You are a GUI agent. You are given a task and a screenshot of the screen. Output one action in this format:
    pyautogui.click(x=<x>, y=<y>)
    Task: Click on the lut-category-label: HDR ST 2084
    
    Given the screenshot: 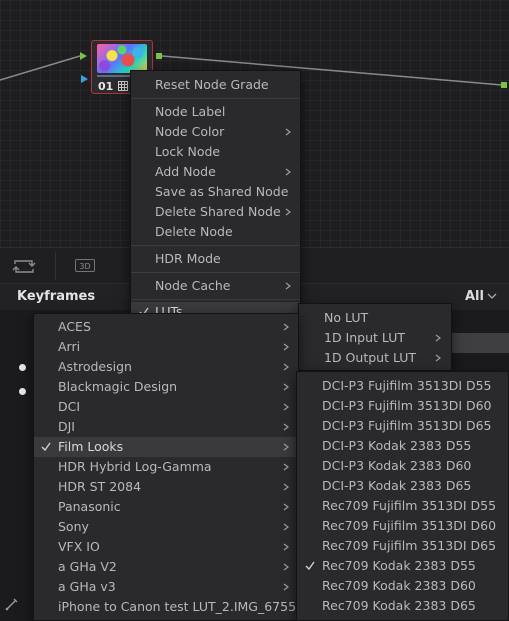 What is the action you would take?
    pyautogui.click(x=100, y=486)
    